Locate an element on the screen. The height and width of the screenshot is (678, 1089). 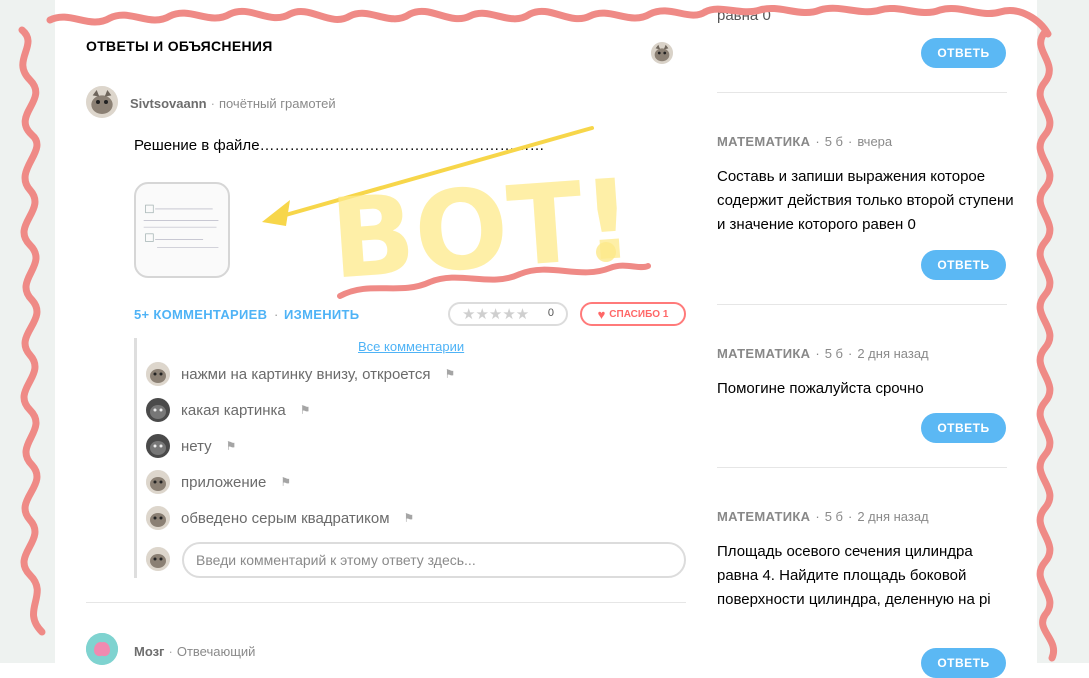
comment-item: обведено серым квадратиком ⚑ is located at coordinates (280, 518).